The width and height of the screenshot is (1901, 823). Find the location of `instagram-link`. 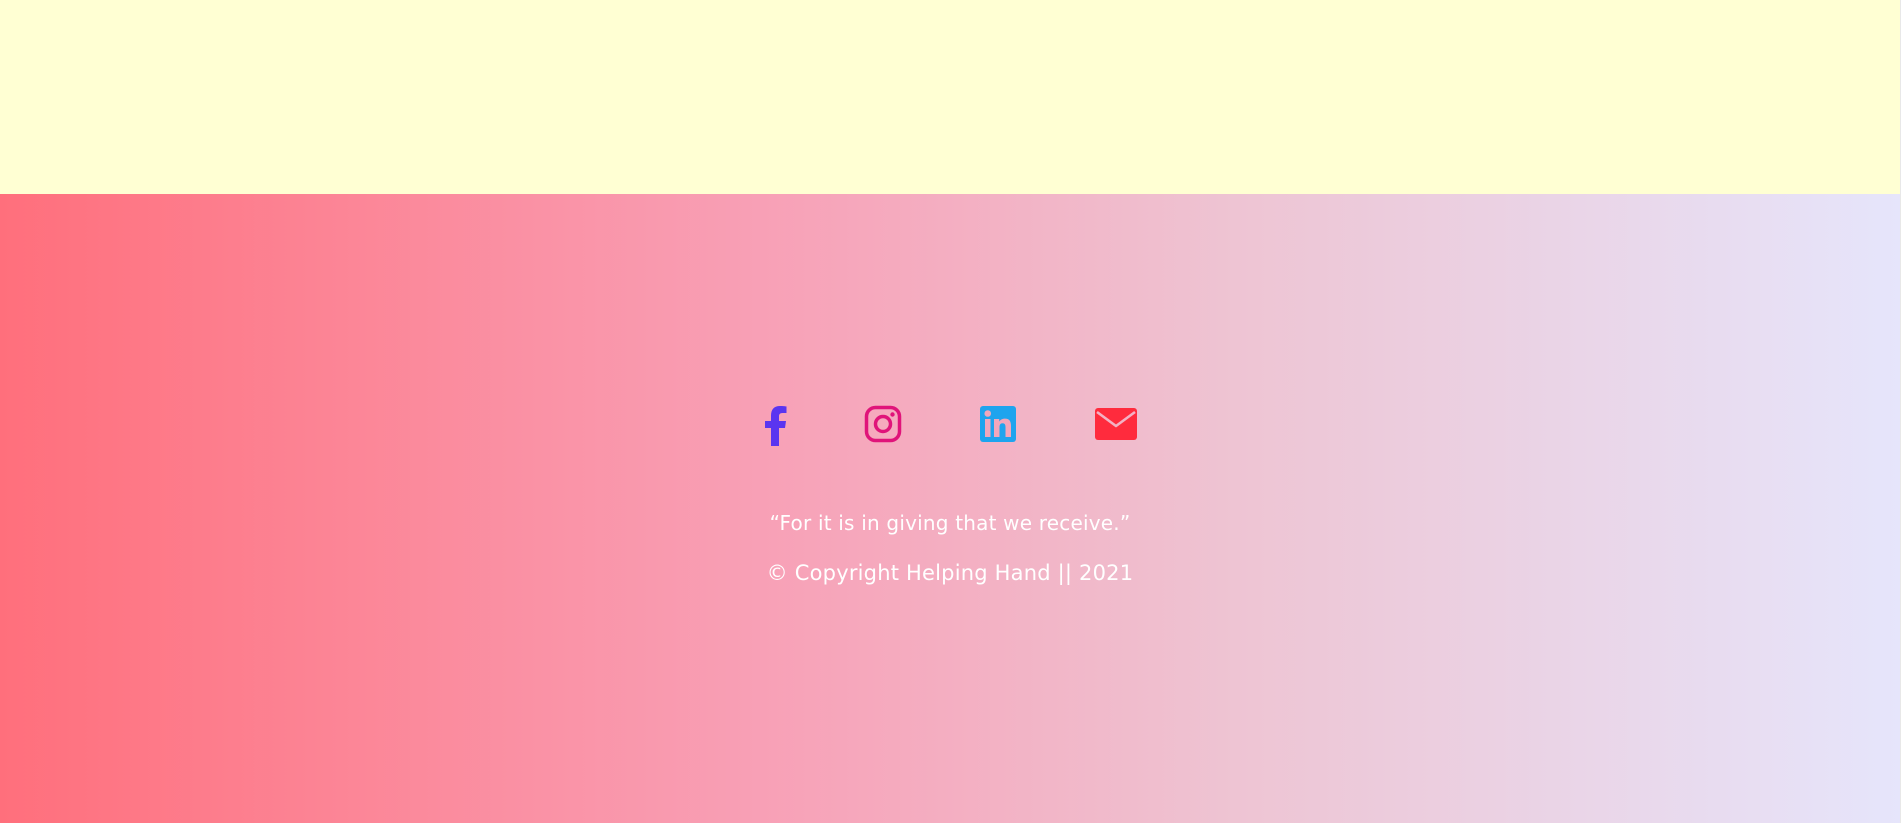

instagram-link is located at coordinates (883, 424).